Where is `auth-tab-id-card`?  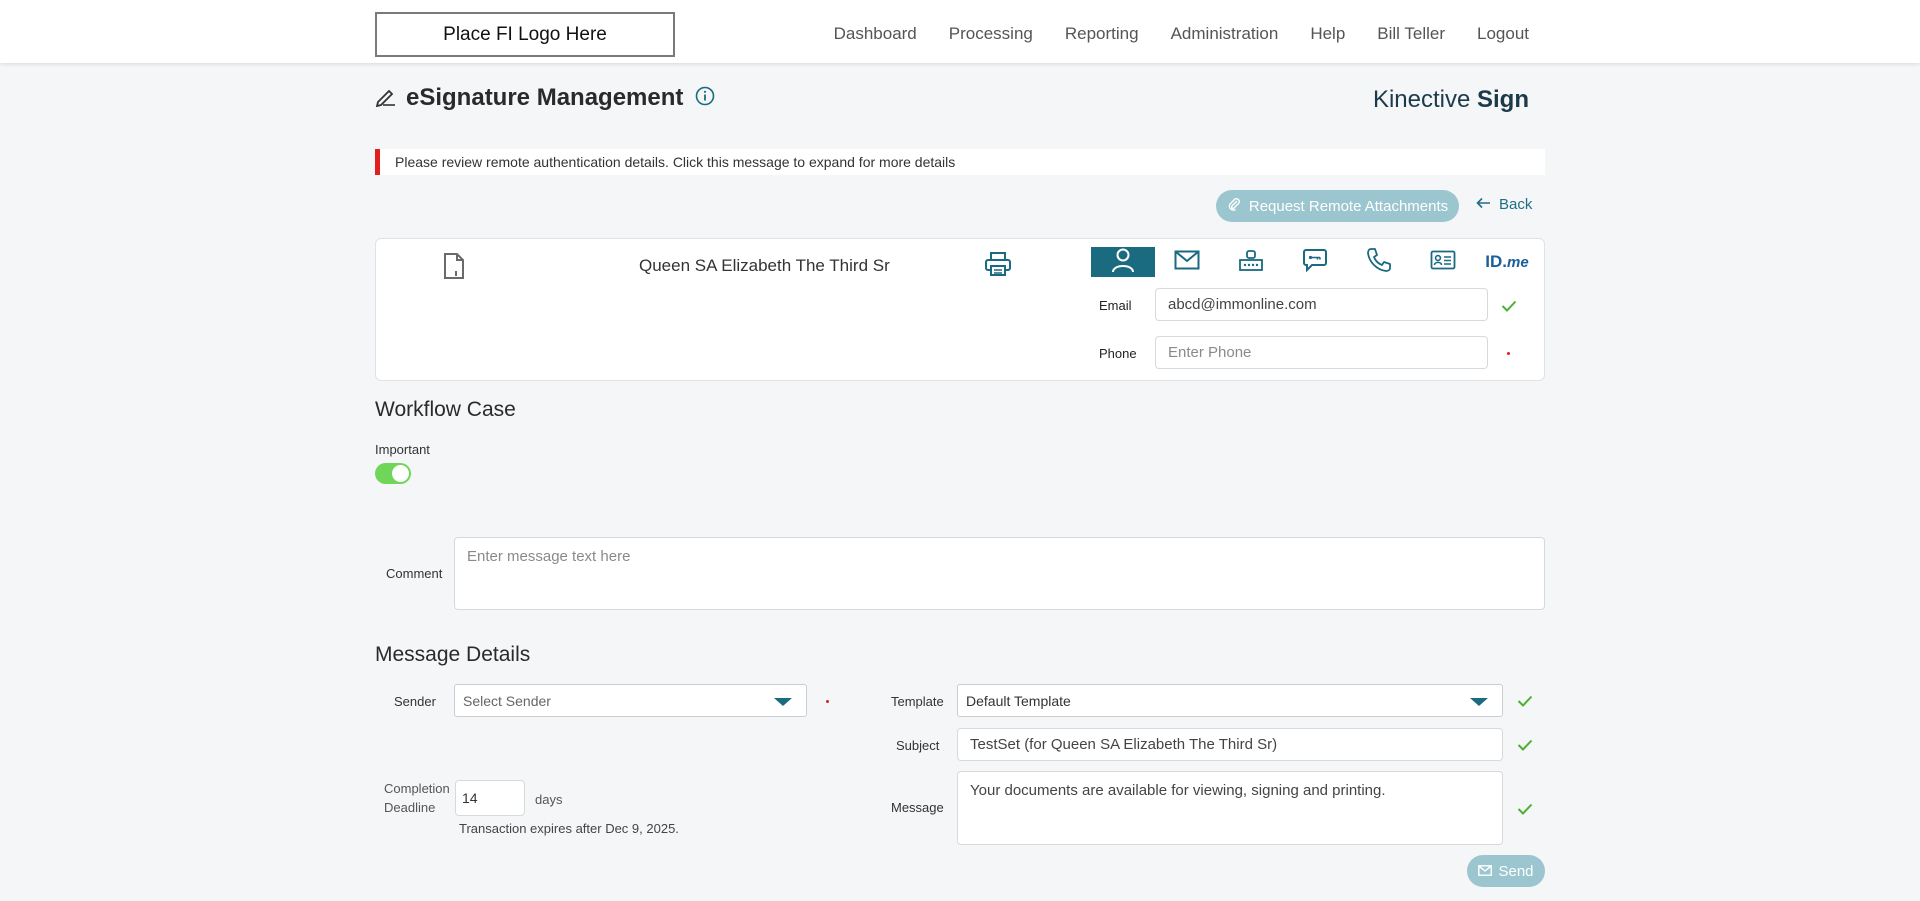 auth-tab-id-card is located at coordinates (1443, 262).